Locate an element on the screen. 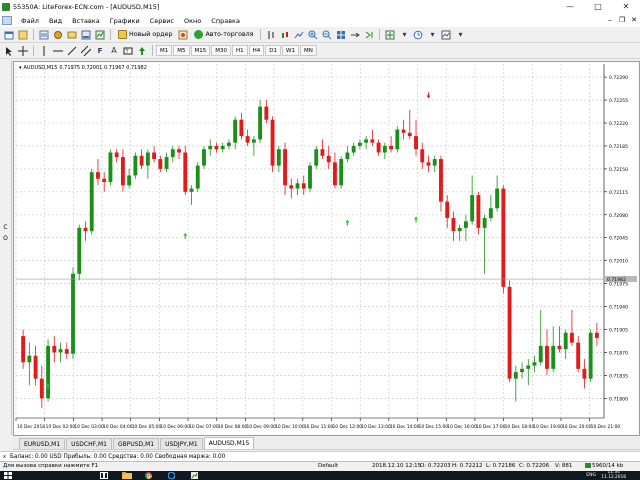  vertical-line-icon is located at coordinates (44, 51).